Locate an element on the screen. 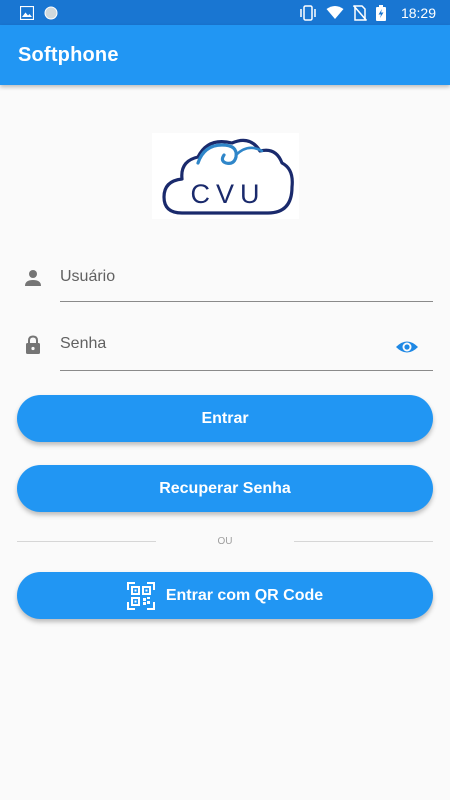 This screenshot has height=800, width=450. logo-text: CVU is located at coordinates (227, 194).